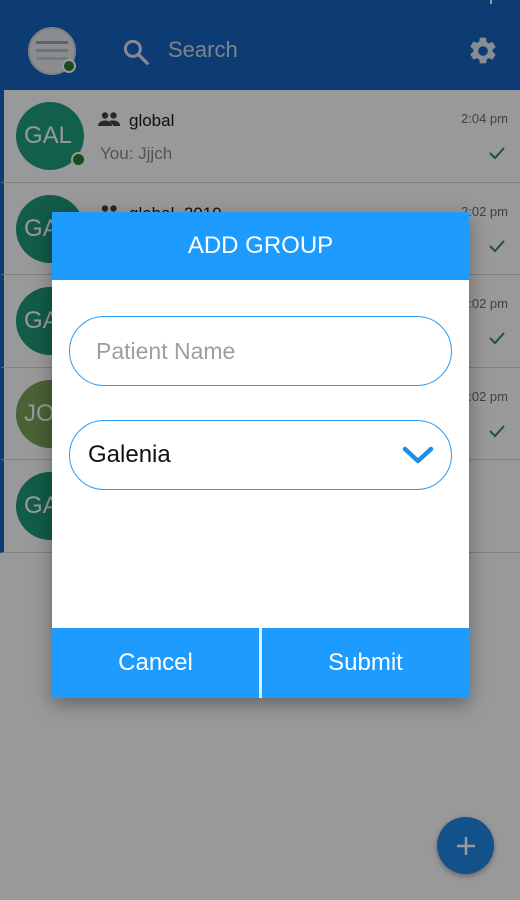 Image resolution: width=520 pixels, height=900 pixels. I want to click on patient-name-field, so click(260, 351).